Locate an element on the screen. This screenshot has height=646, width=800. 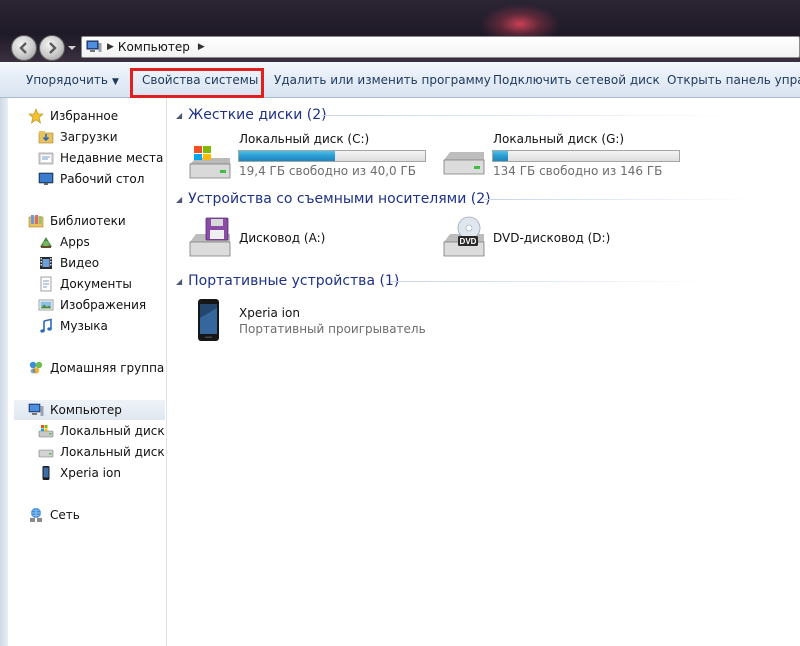
drive-g-usage-bar is located at coordinates (586, 156).